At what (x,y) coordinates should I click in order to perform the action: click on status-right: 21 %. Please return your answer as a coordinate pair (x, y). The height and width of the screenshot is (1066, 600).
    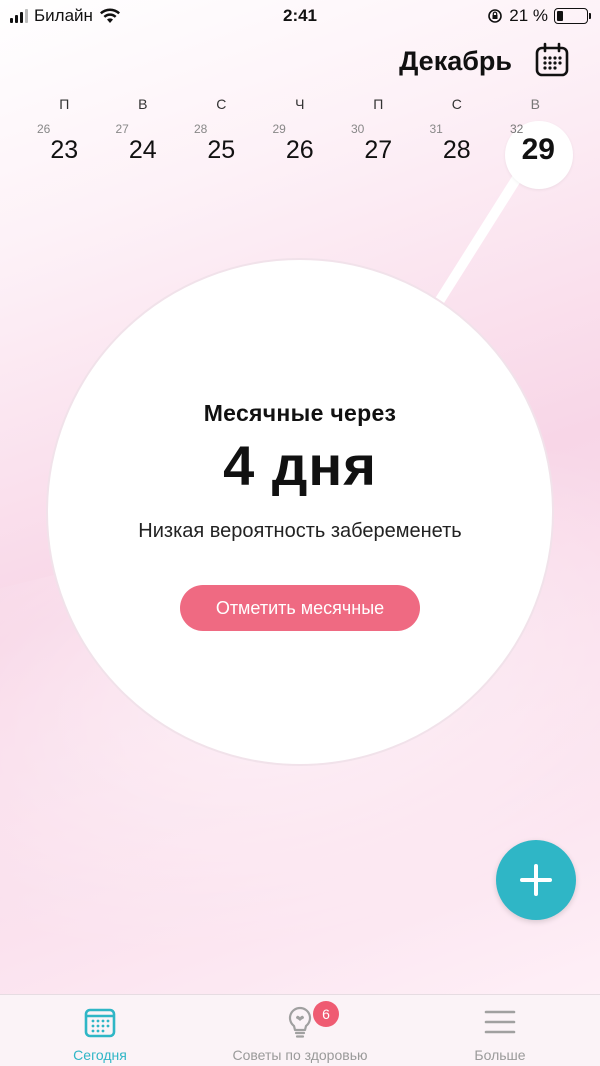
    Looking at the image, I should click on (539, 16).